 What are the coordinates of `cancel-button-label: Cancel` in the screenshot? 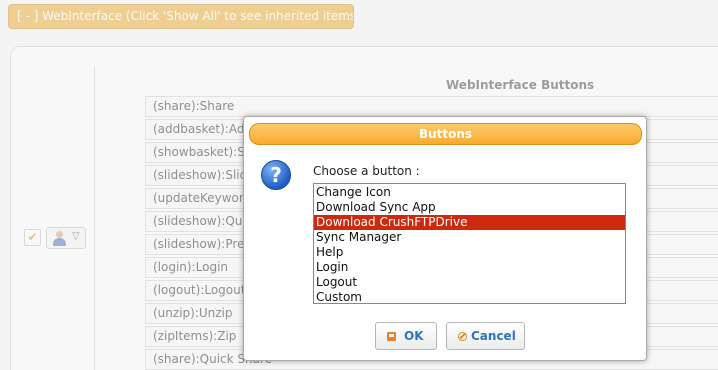 It's located at (493, 336).